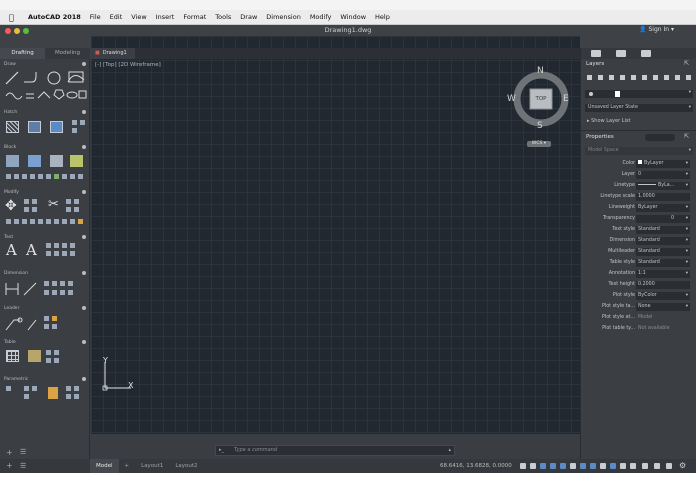 The width and height of the screenshot is (696, 486). I want to click on edit-block-icon, so click(56, 161).